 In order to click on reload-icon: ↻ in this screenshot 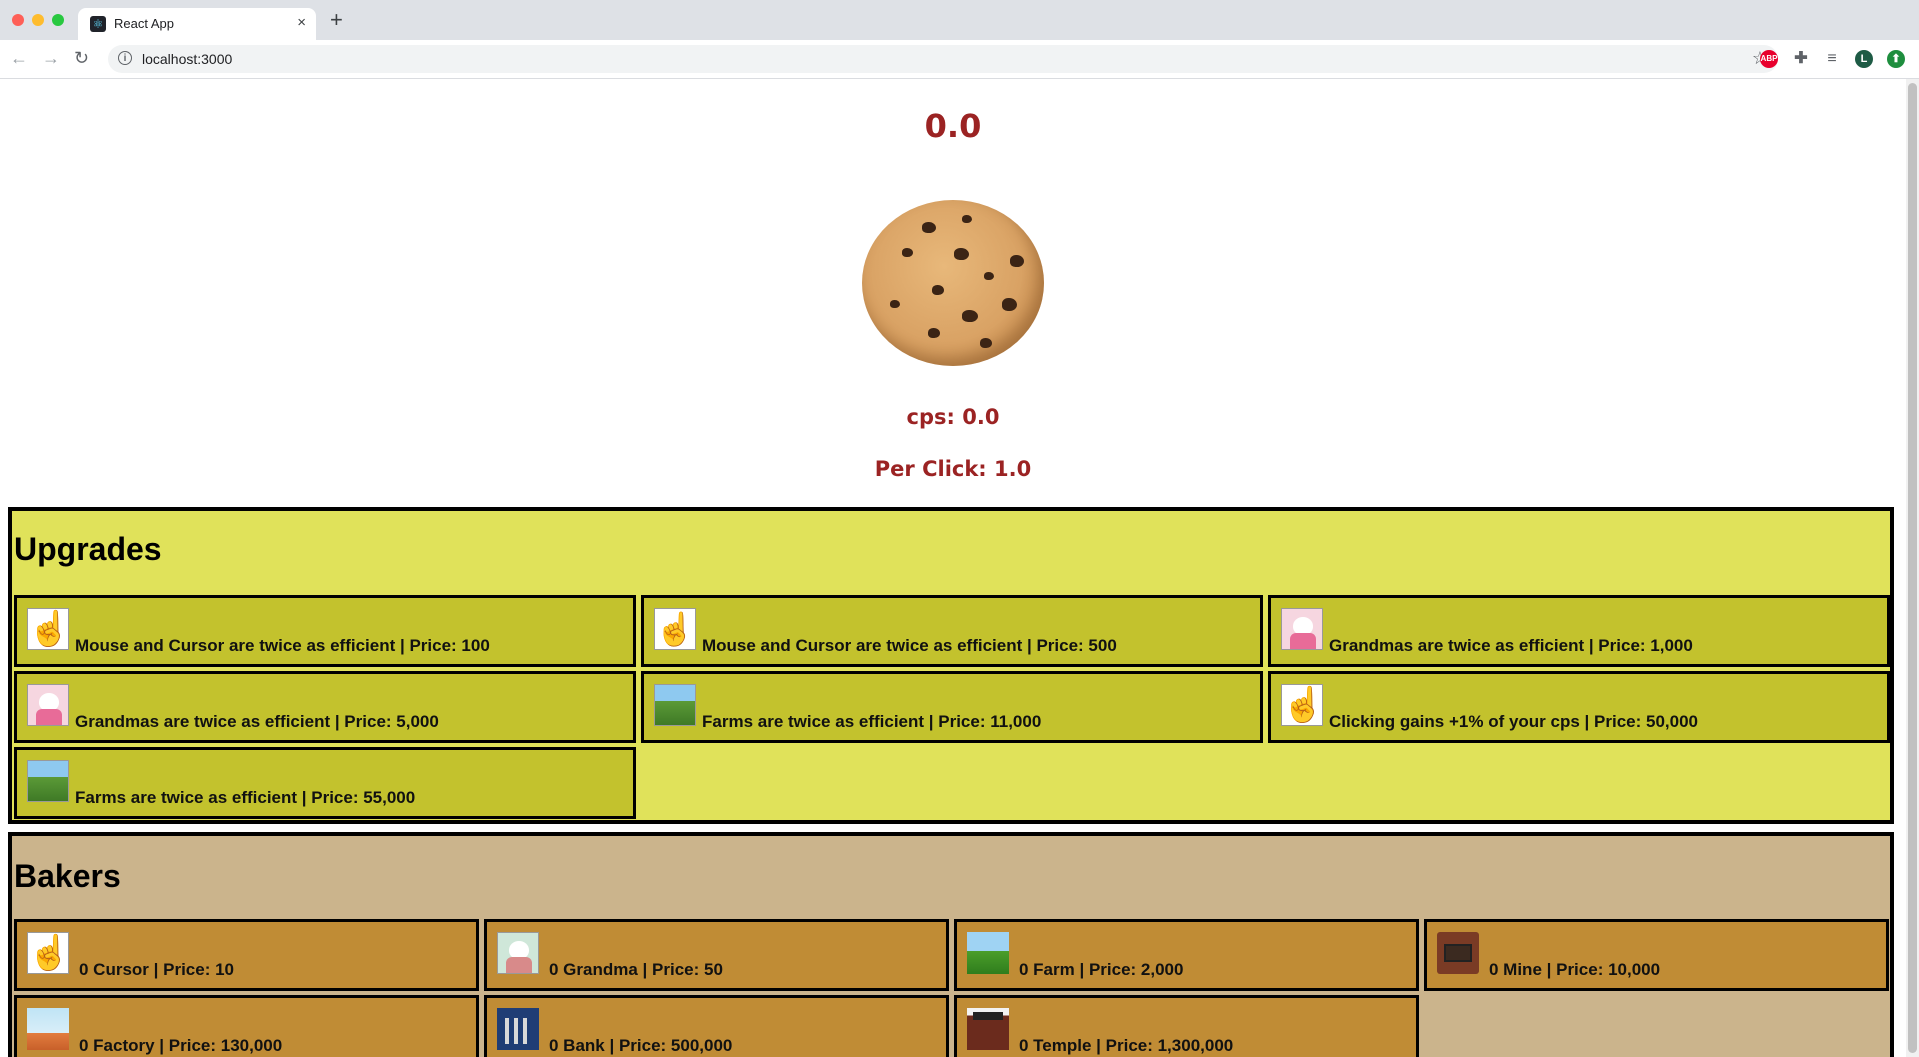, I will do `click(81, 58)`.